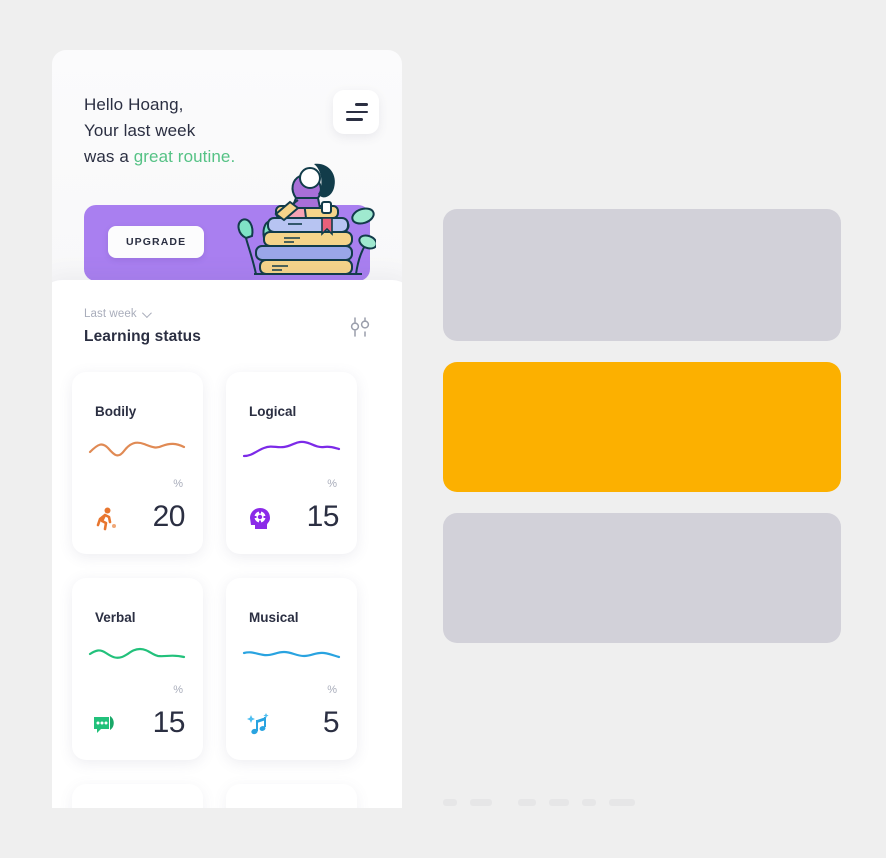 Image resolution: width=886 pixels, height=858 pixels. I want to click on upgrade-banner: UPGRADE, so click(230, 222).